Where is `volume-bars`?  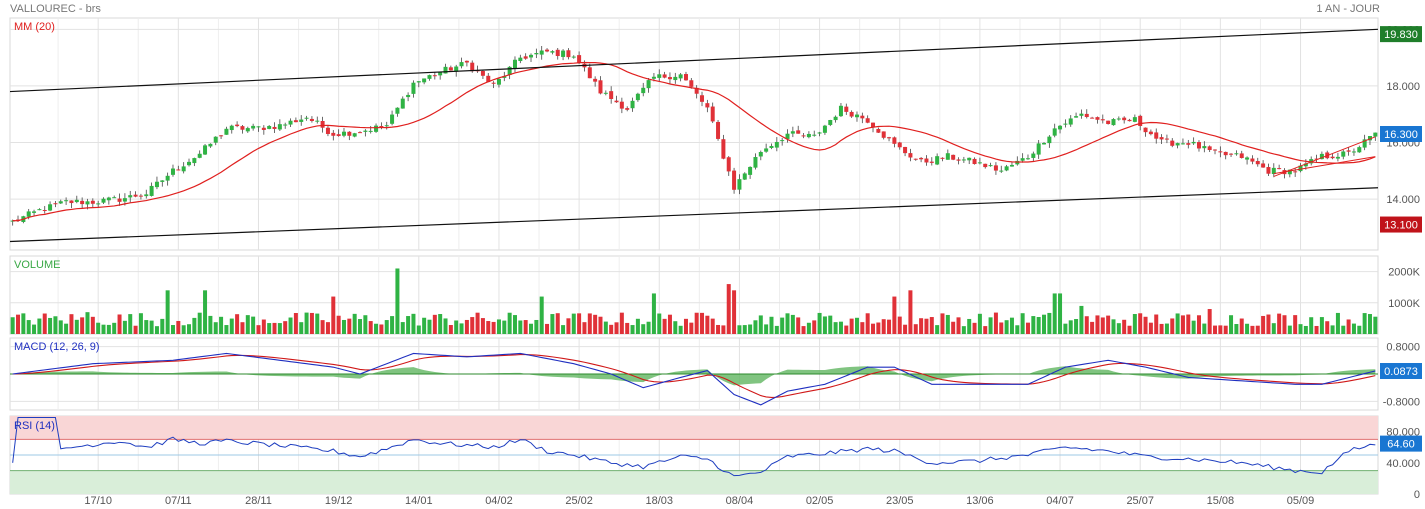
volume-bars is located at coordinates (694, 301).